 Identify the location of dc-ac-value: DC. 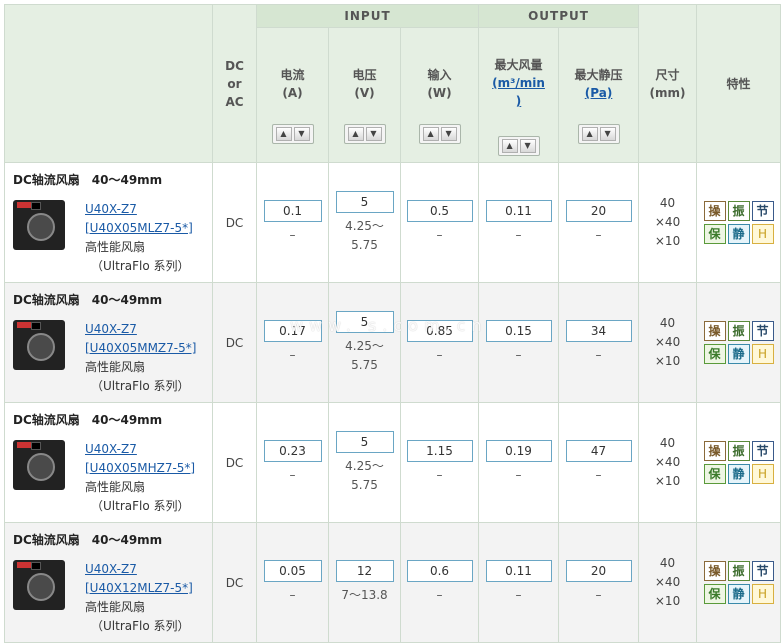
(234, 222).